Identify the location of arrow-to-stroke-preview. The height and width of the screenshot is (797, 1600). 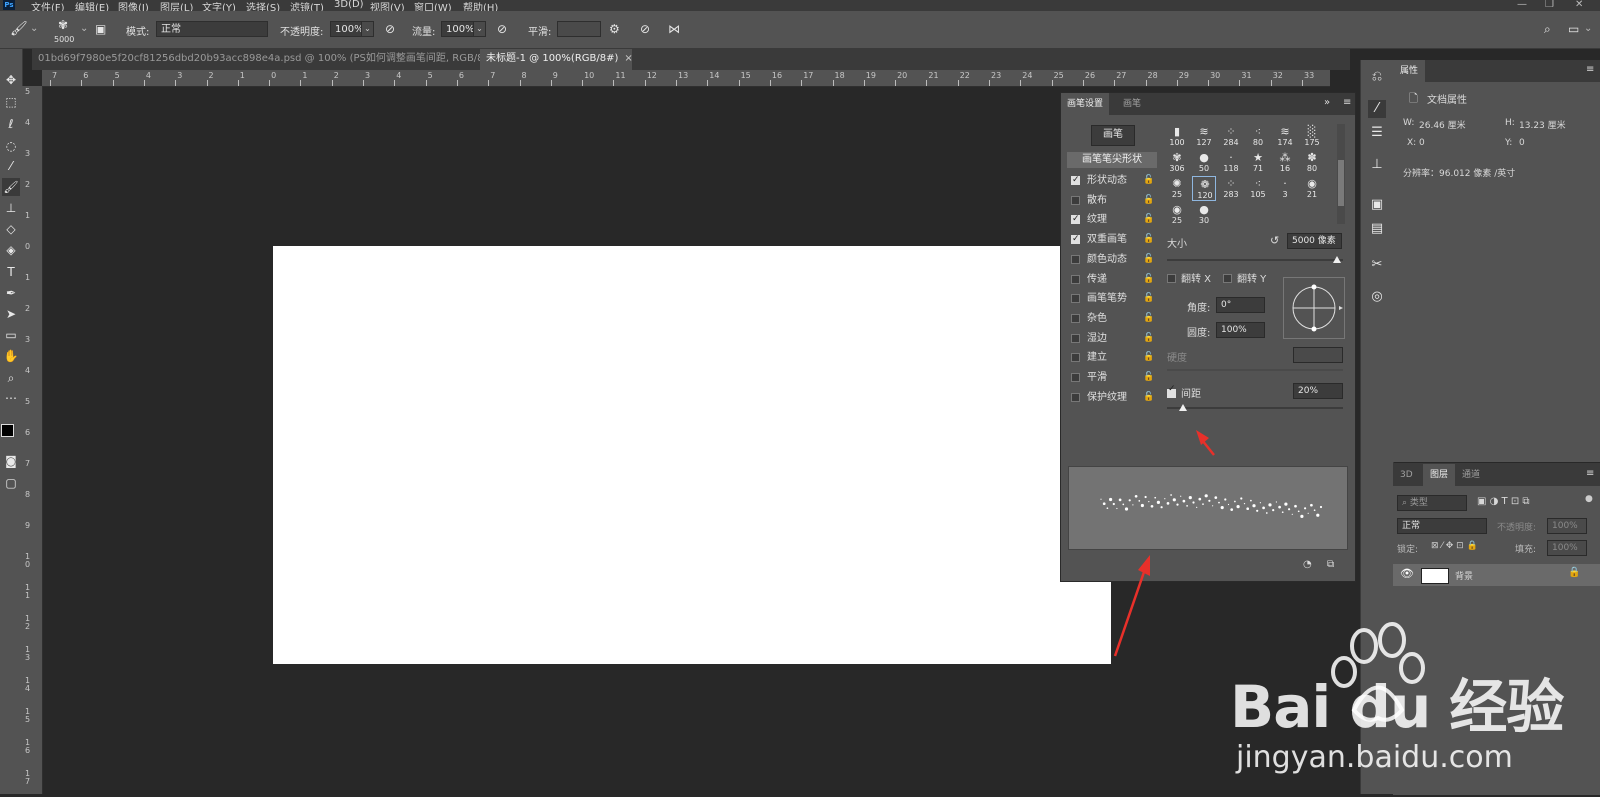
(1131, 606).